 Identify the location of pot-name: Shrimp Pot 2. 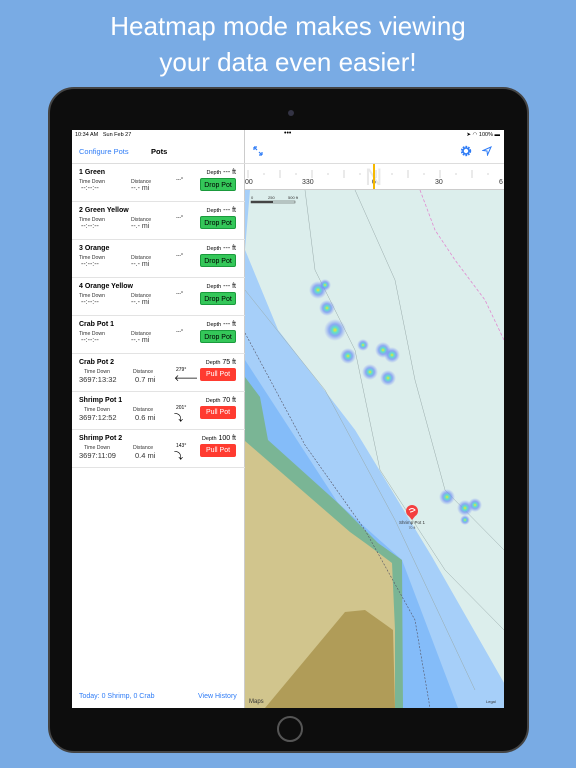
(101, 438).